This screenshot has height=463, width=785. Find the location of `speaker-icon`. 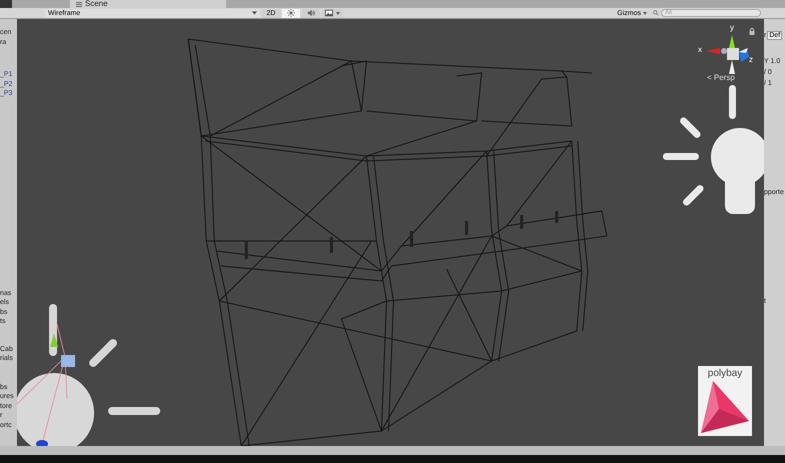

speaker-icon is located at coordinates (311, 13).